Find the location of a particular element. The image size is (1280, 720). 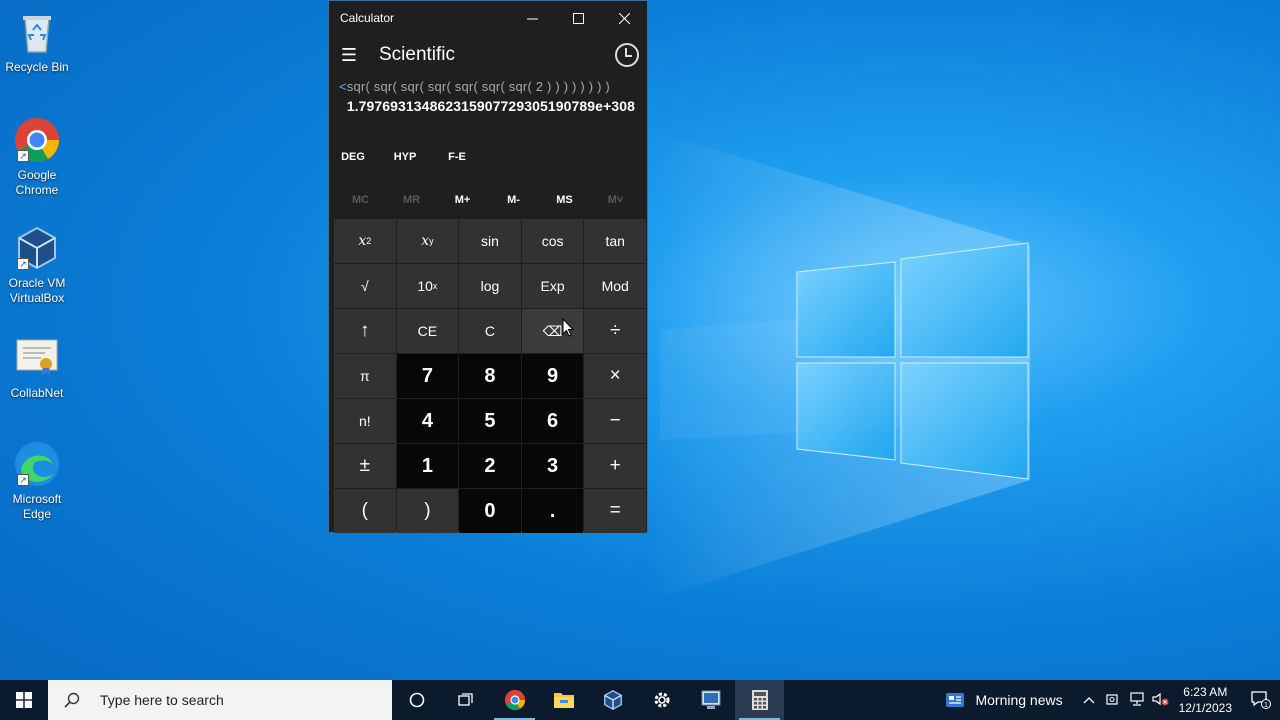

tan-button: tan is located at coordinates (615, 241).